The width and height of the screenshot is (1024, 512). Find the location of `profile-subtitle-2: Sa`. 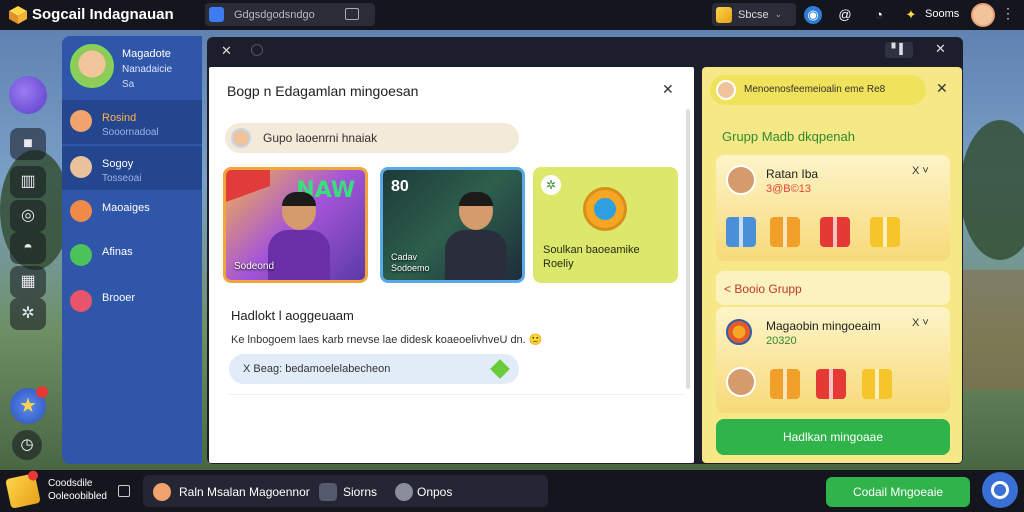

profile-subtitle-2: Sa is located at coordinates (128, 84).